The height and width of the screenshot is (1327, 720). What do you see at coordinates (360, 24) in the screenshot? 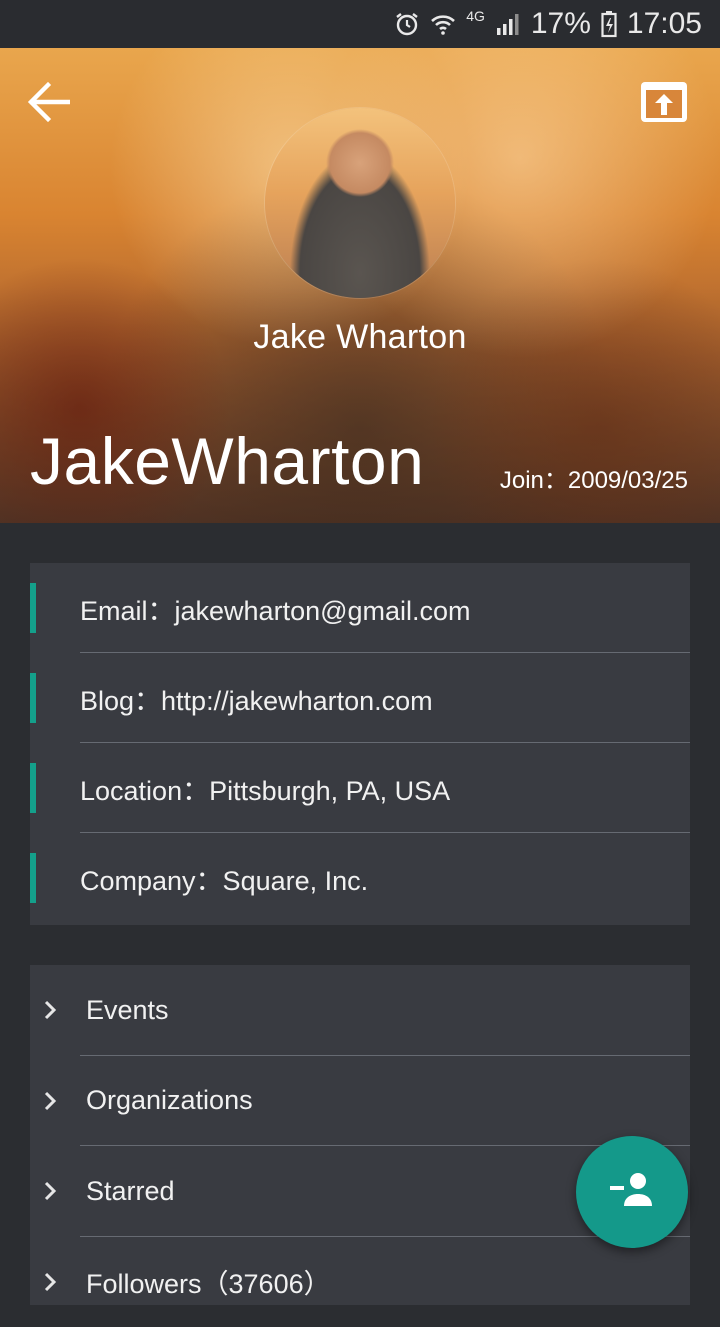
I see `status-bar: 4G 17% 17:05` at bounding box center [360, 24].